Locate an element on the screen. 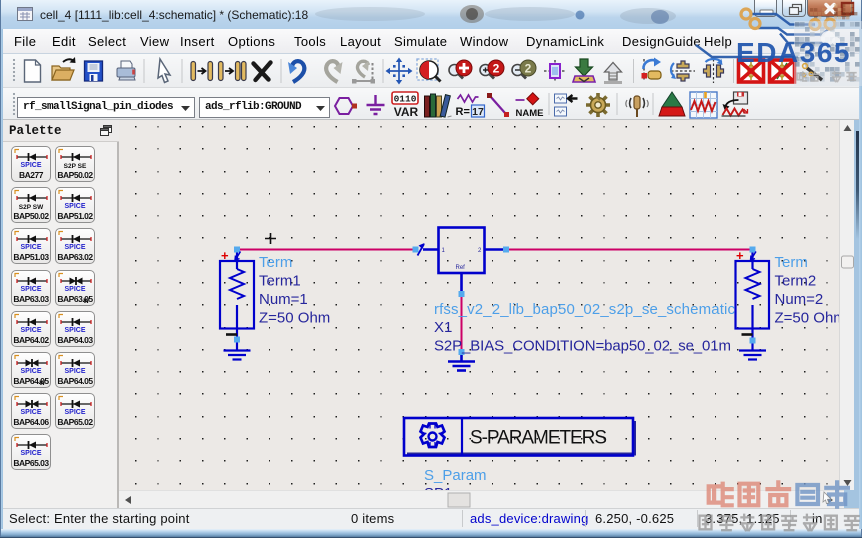 The height and width of the screenshot is (538, 862). svg-text: S_Param is located at coordinates (455, 475).